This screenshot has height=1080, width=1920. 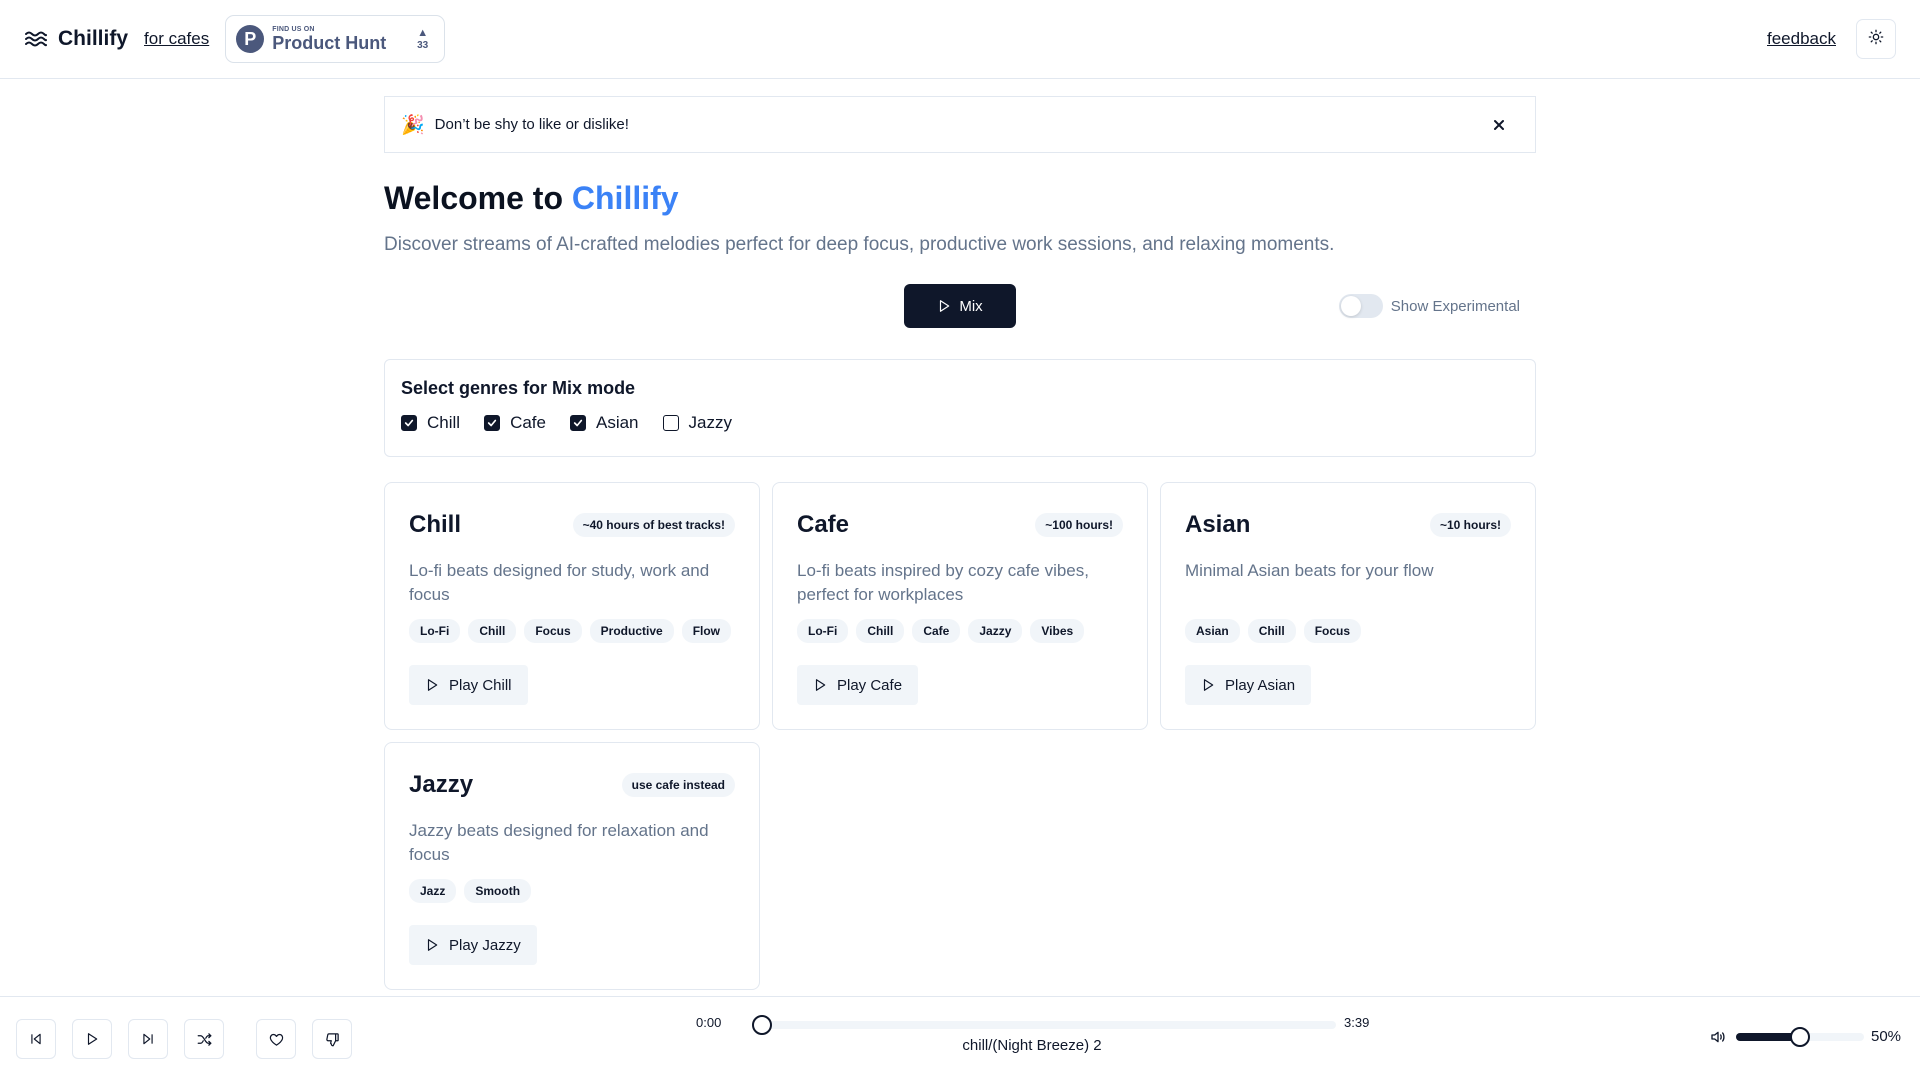 I want to click on upvote-count: 33, so click(x=423, y=45).